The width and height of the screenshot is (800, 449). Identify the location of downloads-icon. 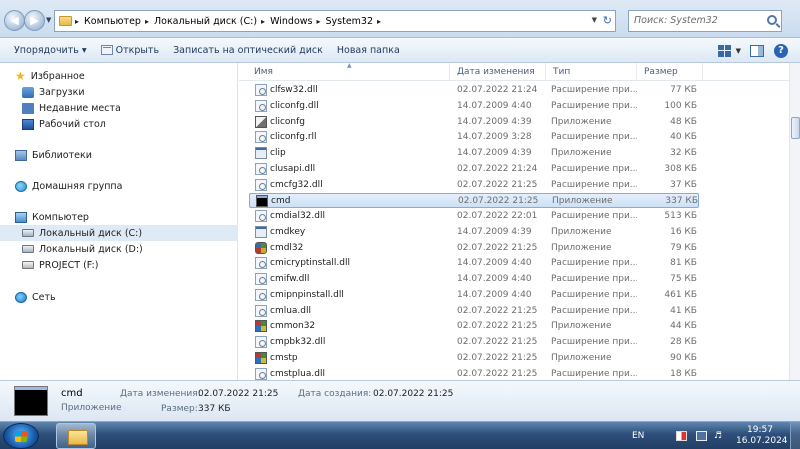
(28, 92).